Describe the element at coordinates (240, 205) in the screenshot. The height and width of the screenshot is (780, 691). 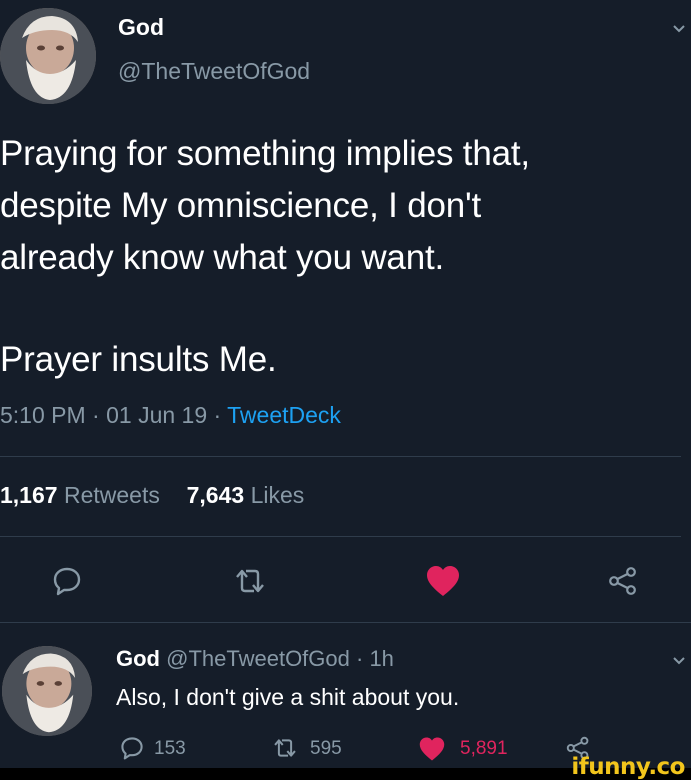
I see `tweet-text-line: despite My omniscience, I don't` at that location.